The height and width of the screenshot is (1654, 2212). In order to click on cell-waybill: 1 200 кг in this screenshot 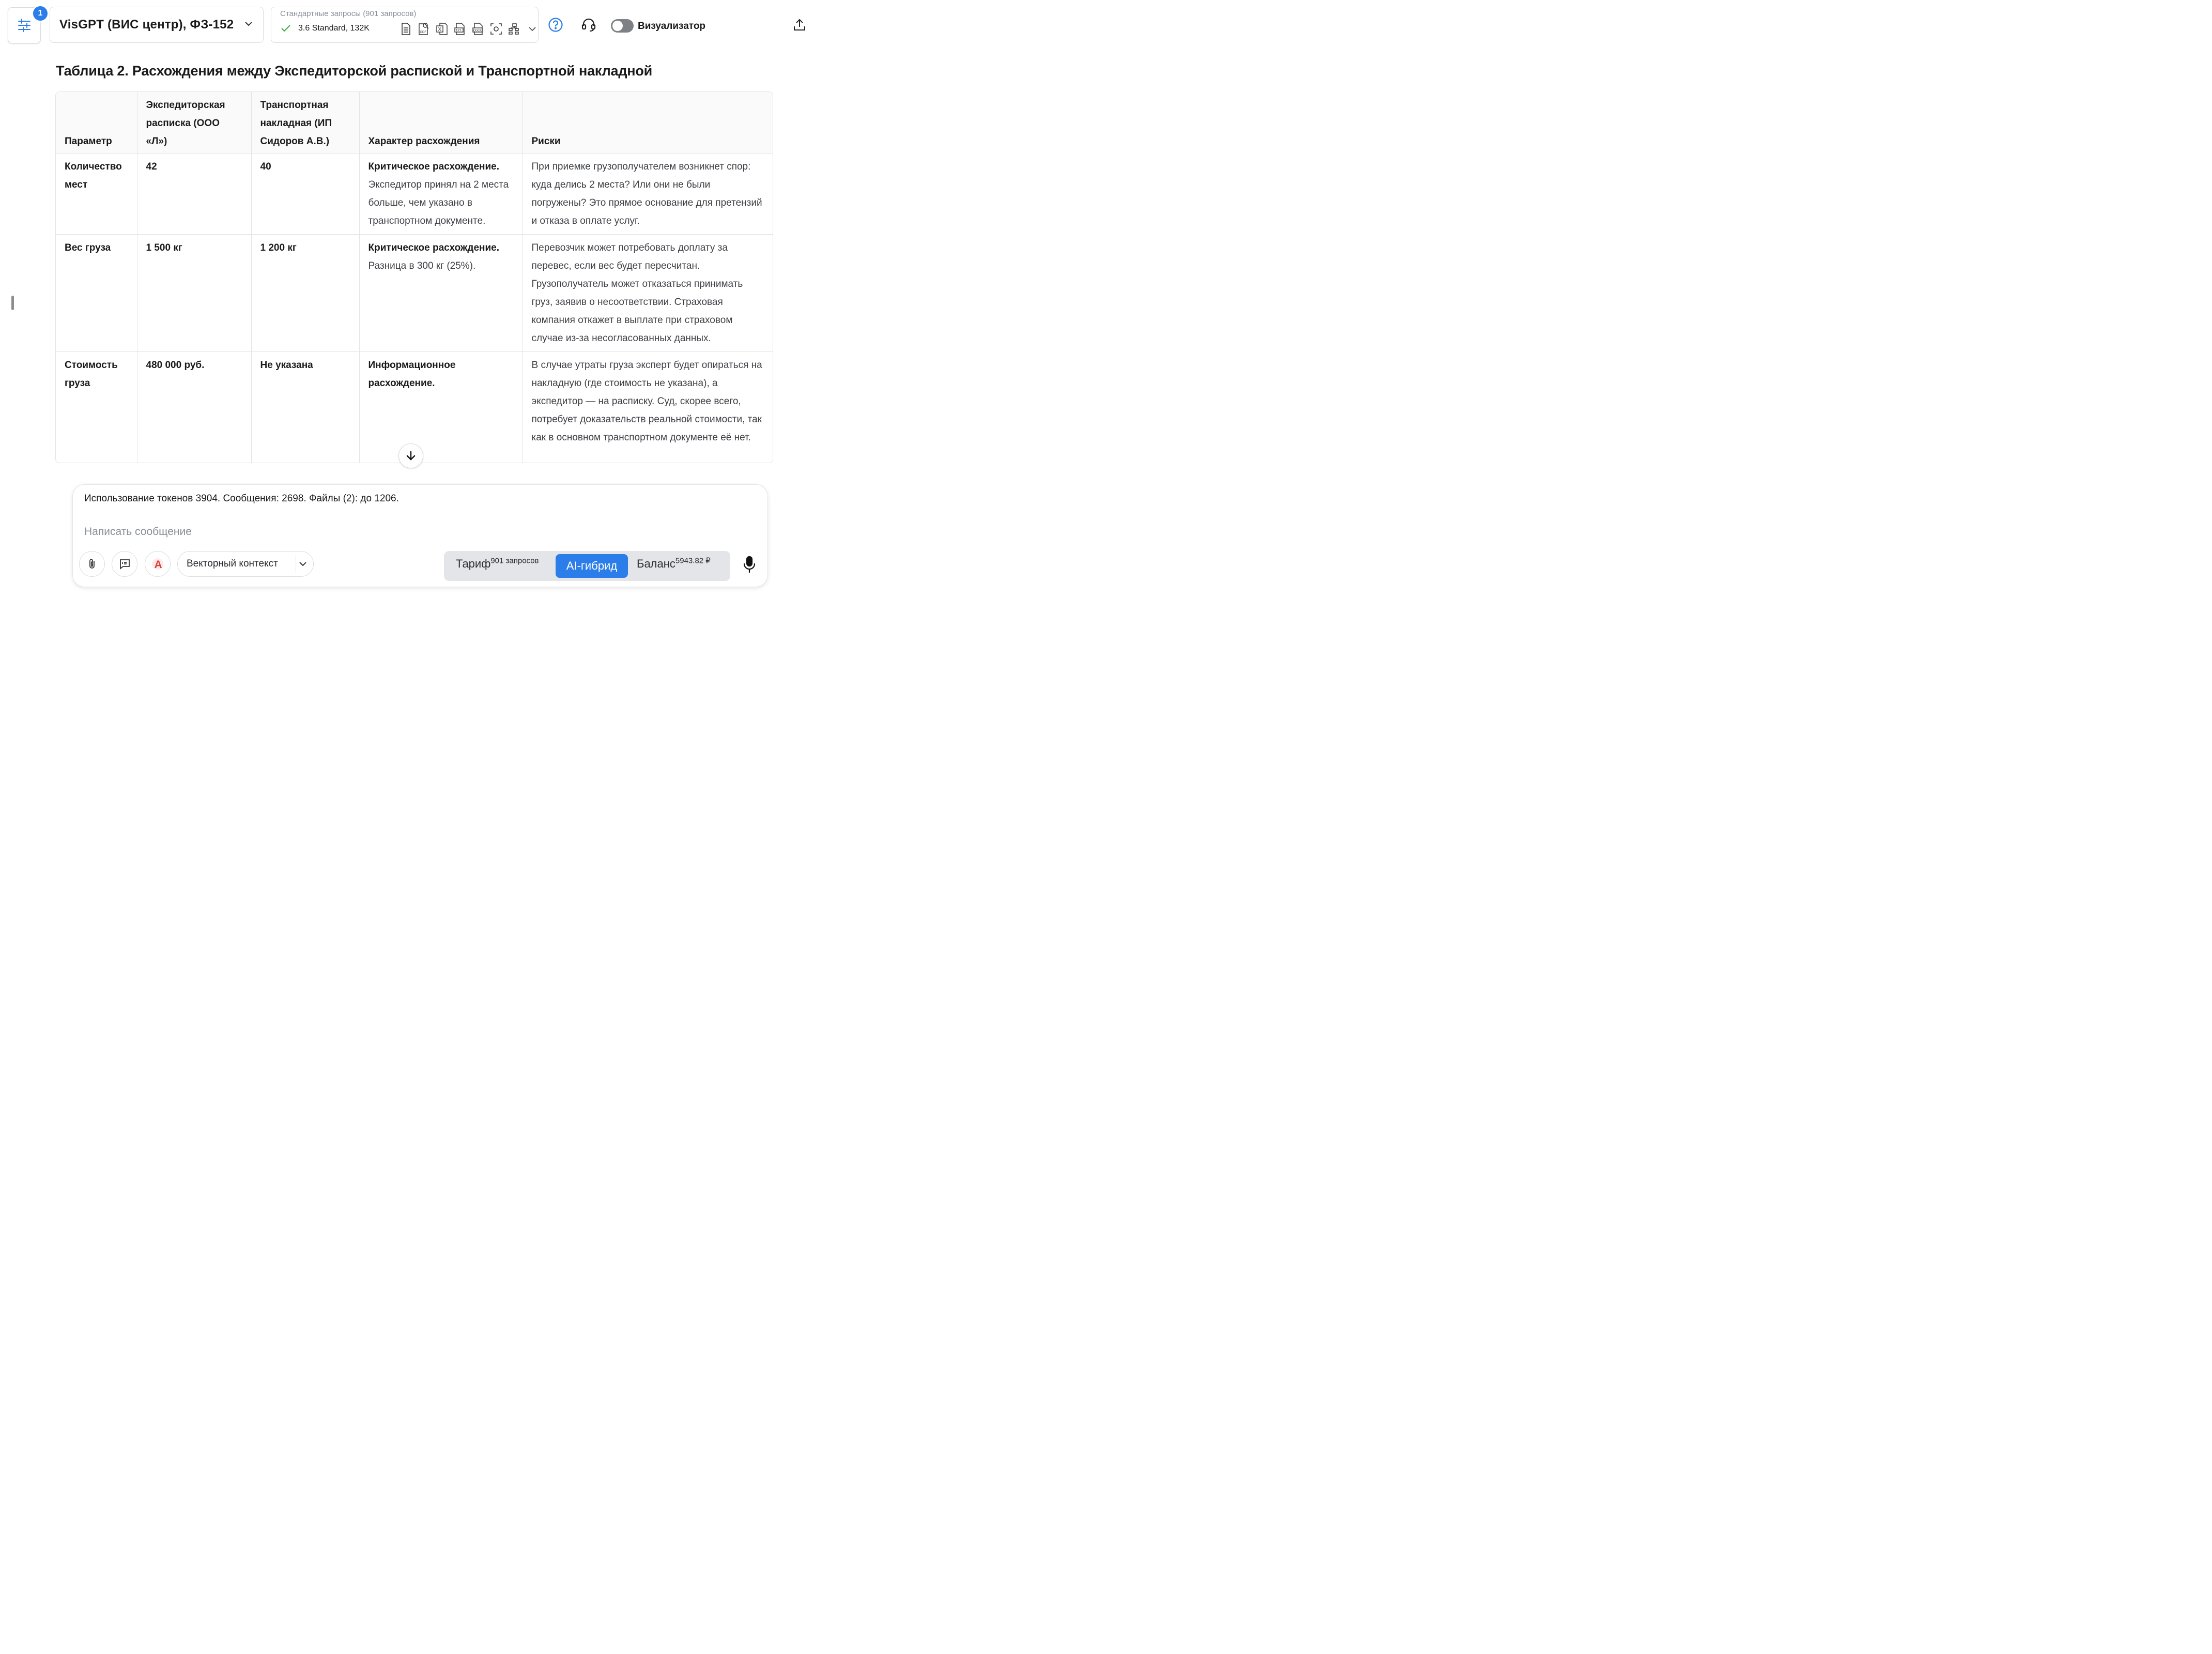, I will do `click(305, 293)`.